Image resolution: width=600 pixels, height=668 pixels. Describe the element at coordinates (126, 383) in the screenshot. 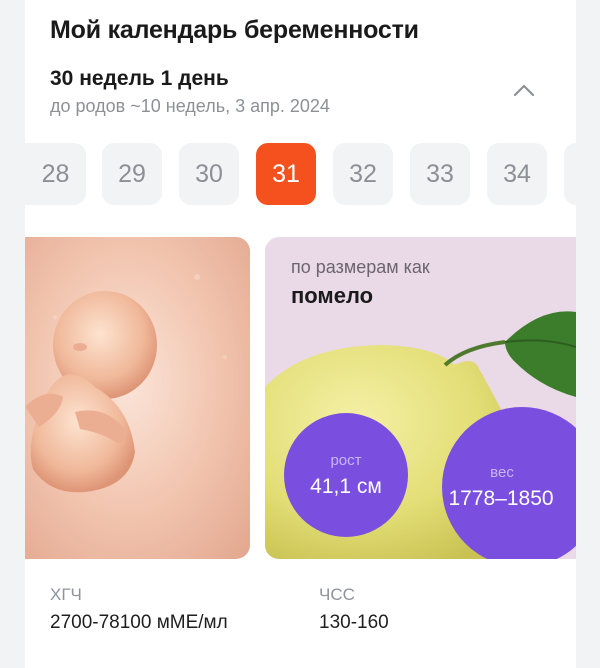

I see `fetus-illustration` at that location.